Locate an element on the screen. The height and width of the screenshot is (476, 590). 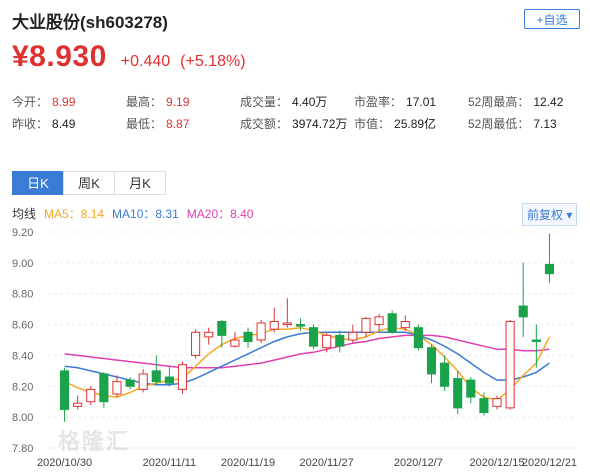
stat-prev-close: 昨收： 8.49 is located at coordinates (44, 124).